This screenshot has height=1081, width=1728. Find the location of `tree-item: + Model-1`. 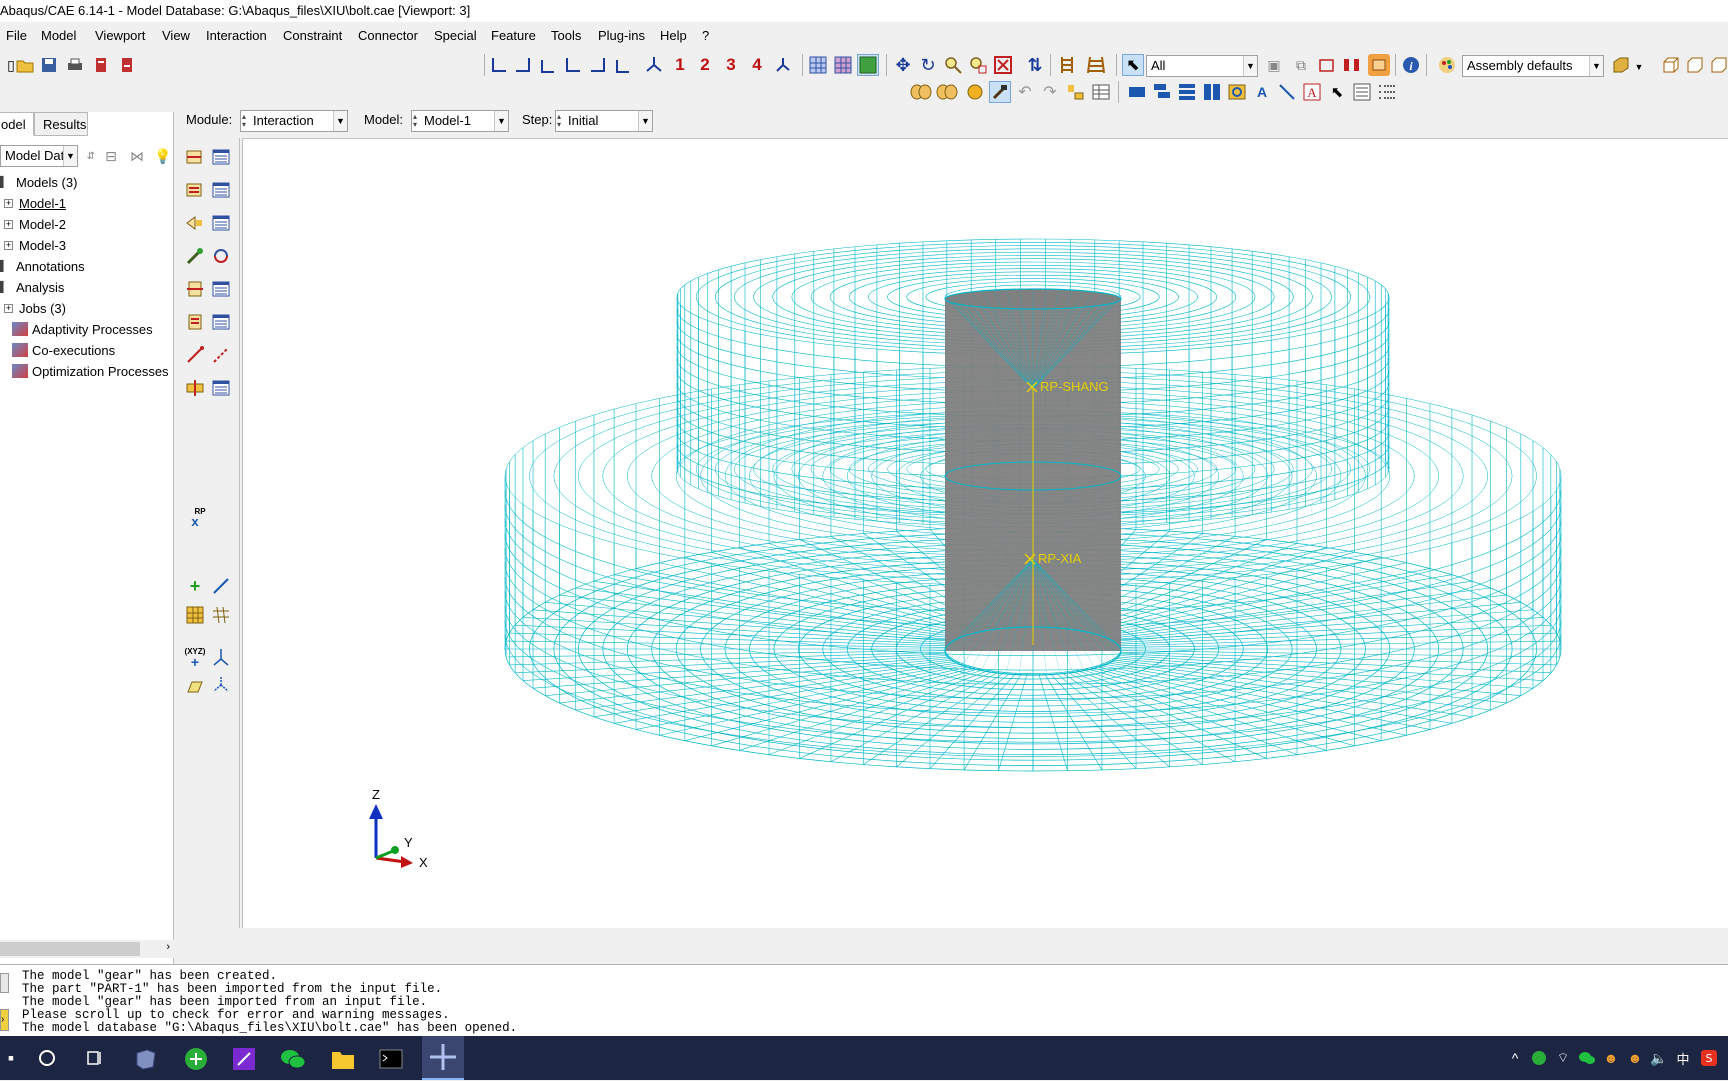

tree-item: + Model-1 is located at coordinates (35, 203).